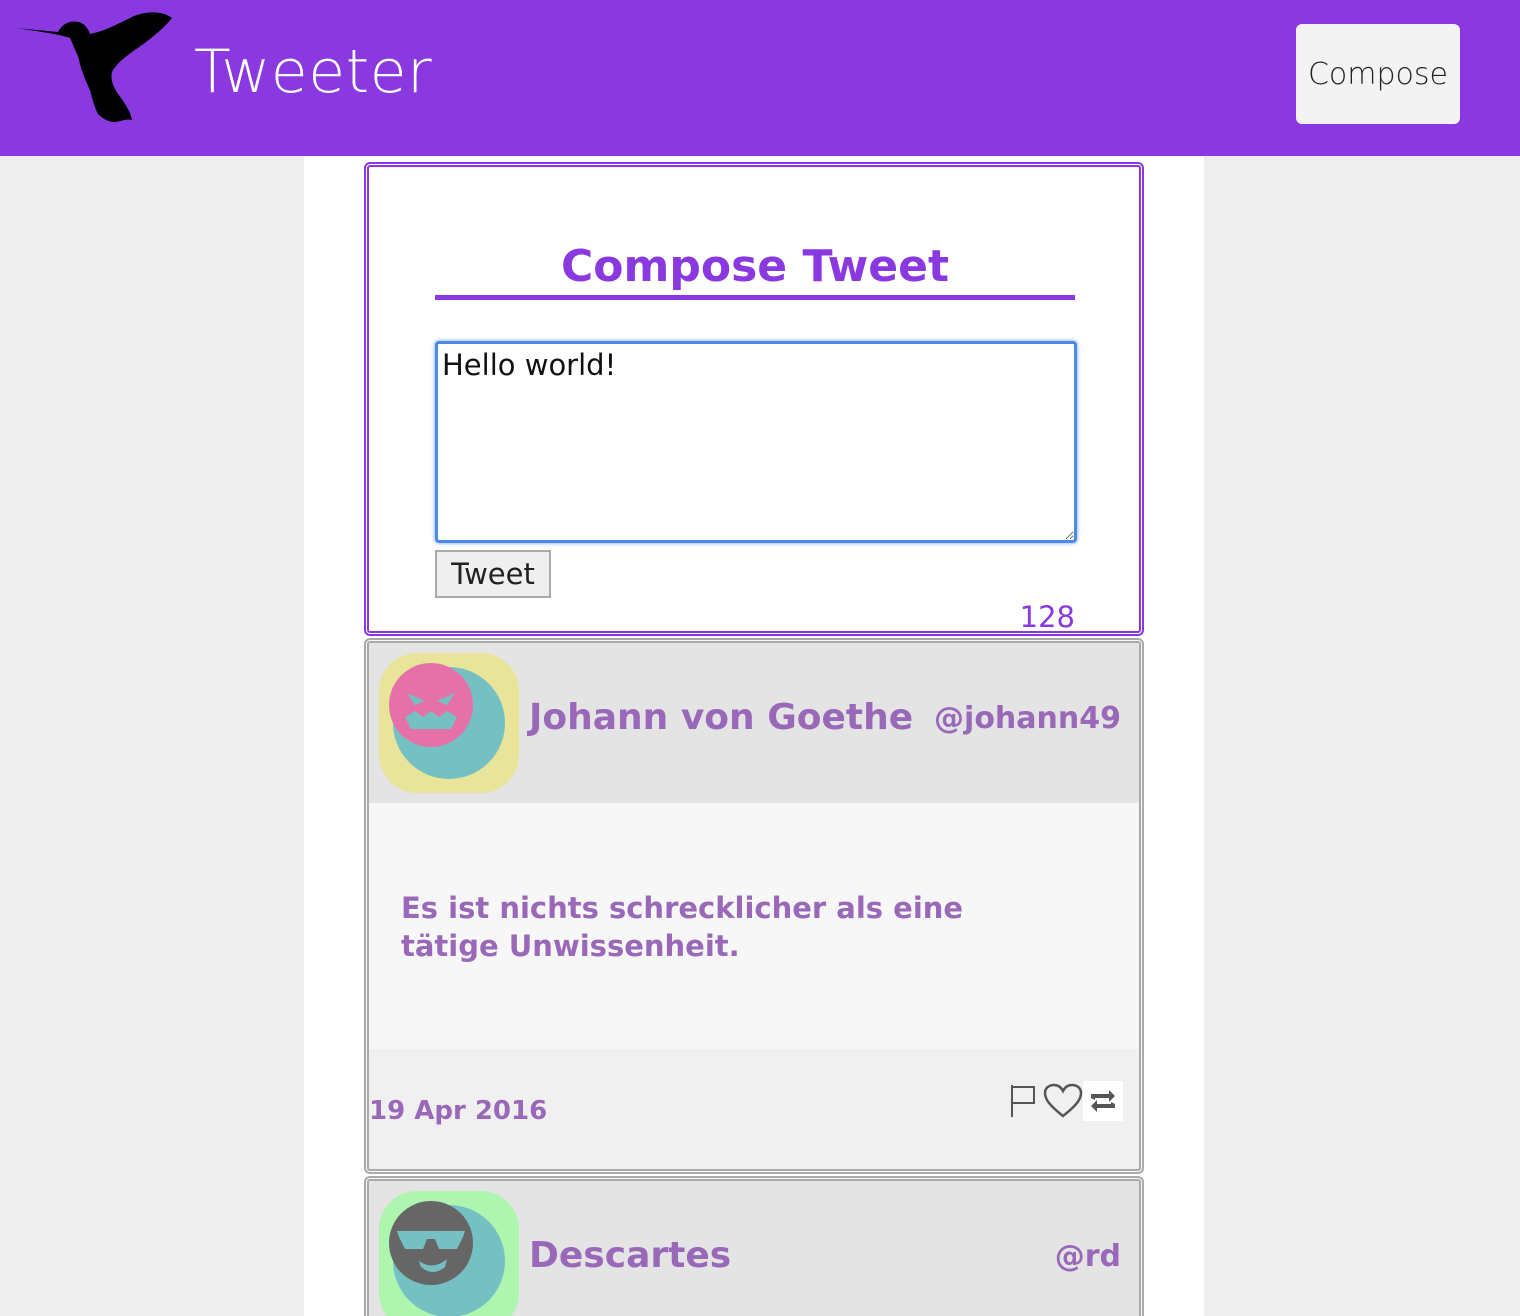 The image size is (1520, 1316). I want to click on character-counter: 128, so click(1047, 617).